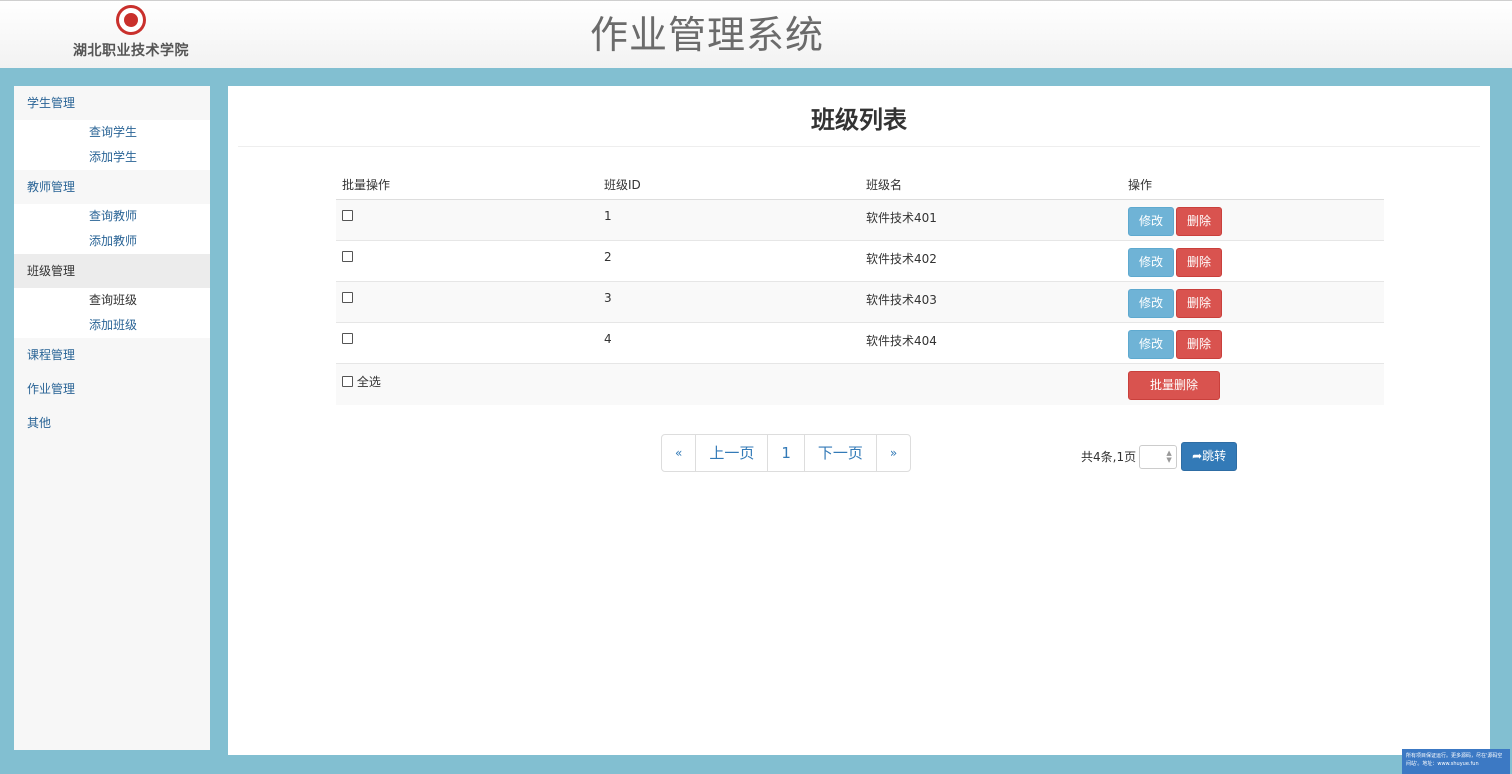 Image resolution: width=1512 pixels, height=774 pixels. Describe the element at coordinates (729, 343) in the screenshot. I see `class-id-cell: 4` at that location.